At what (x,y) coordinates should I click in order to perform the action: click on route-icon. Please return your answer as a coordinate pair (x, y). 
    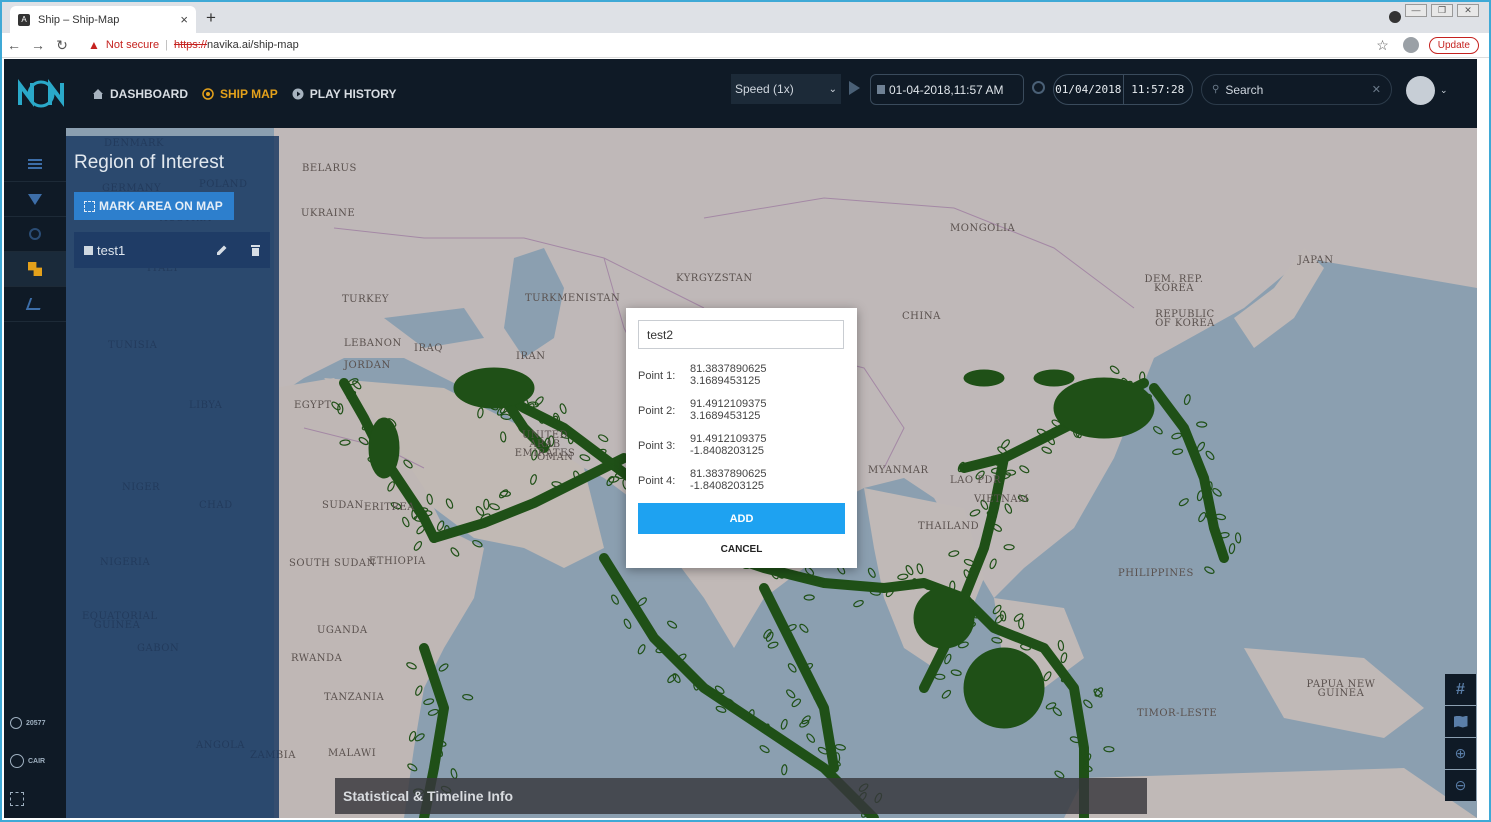
    Looking at the image, I should click on (35, 304).